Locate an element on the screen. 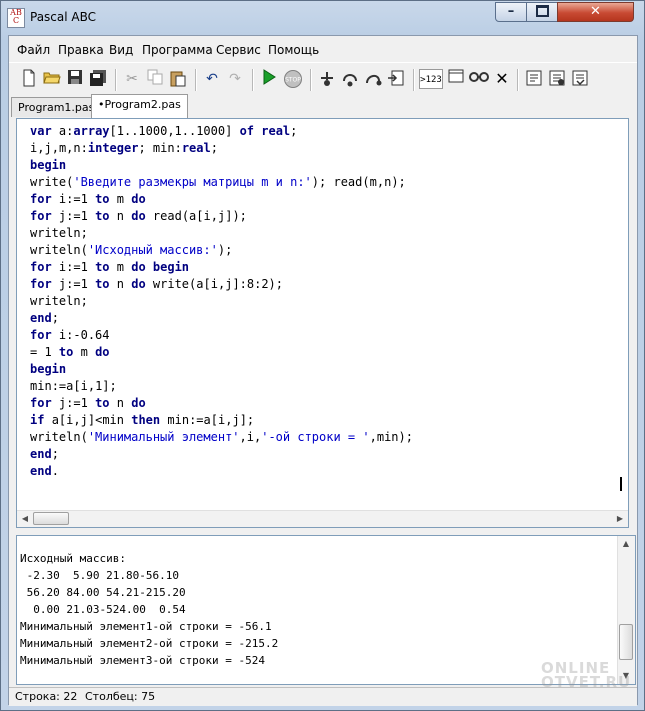 This screenshot has width=645, height=711. tab-program2: •Program2.pas is located at coordinates (139, 106).